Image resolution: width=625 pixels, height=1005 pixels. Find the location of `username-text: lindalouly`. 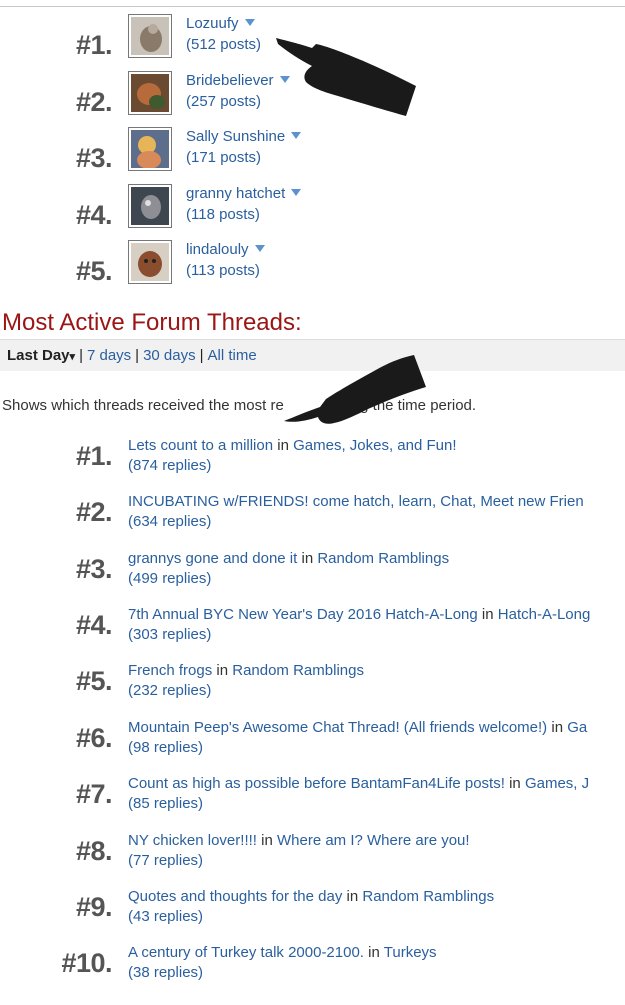

username-text: lindalouly is located at coordinates (217, 249).